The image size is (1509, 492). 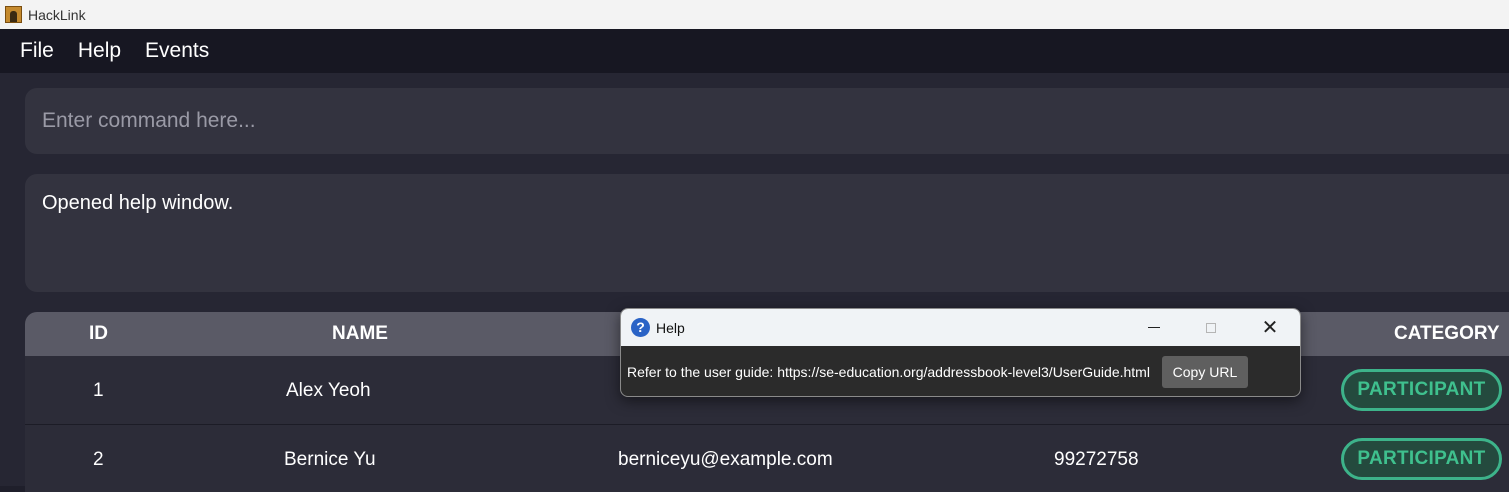 I want to click on maximize-button, so click(x=1211, y=327).